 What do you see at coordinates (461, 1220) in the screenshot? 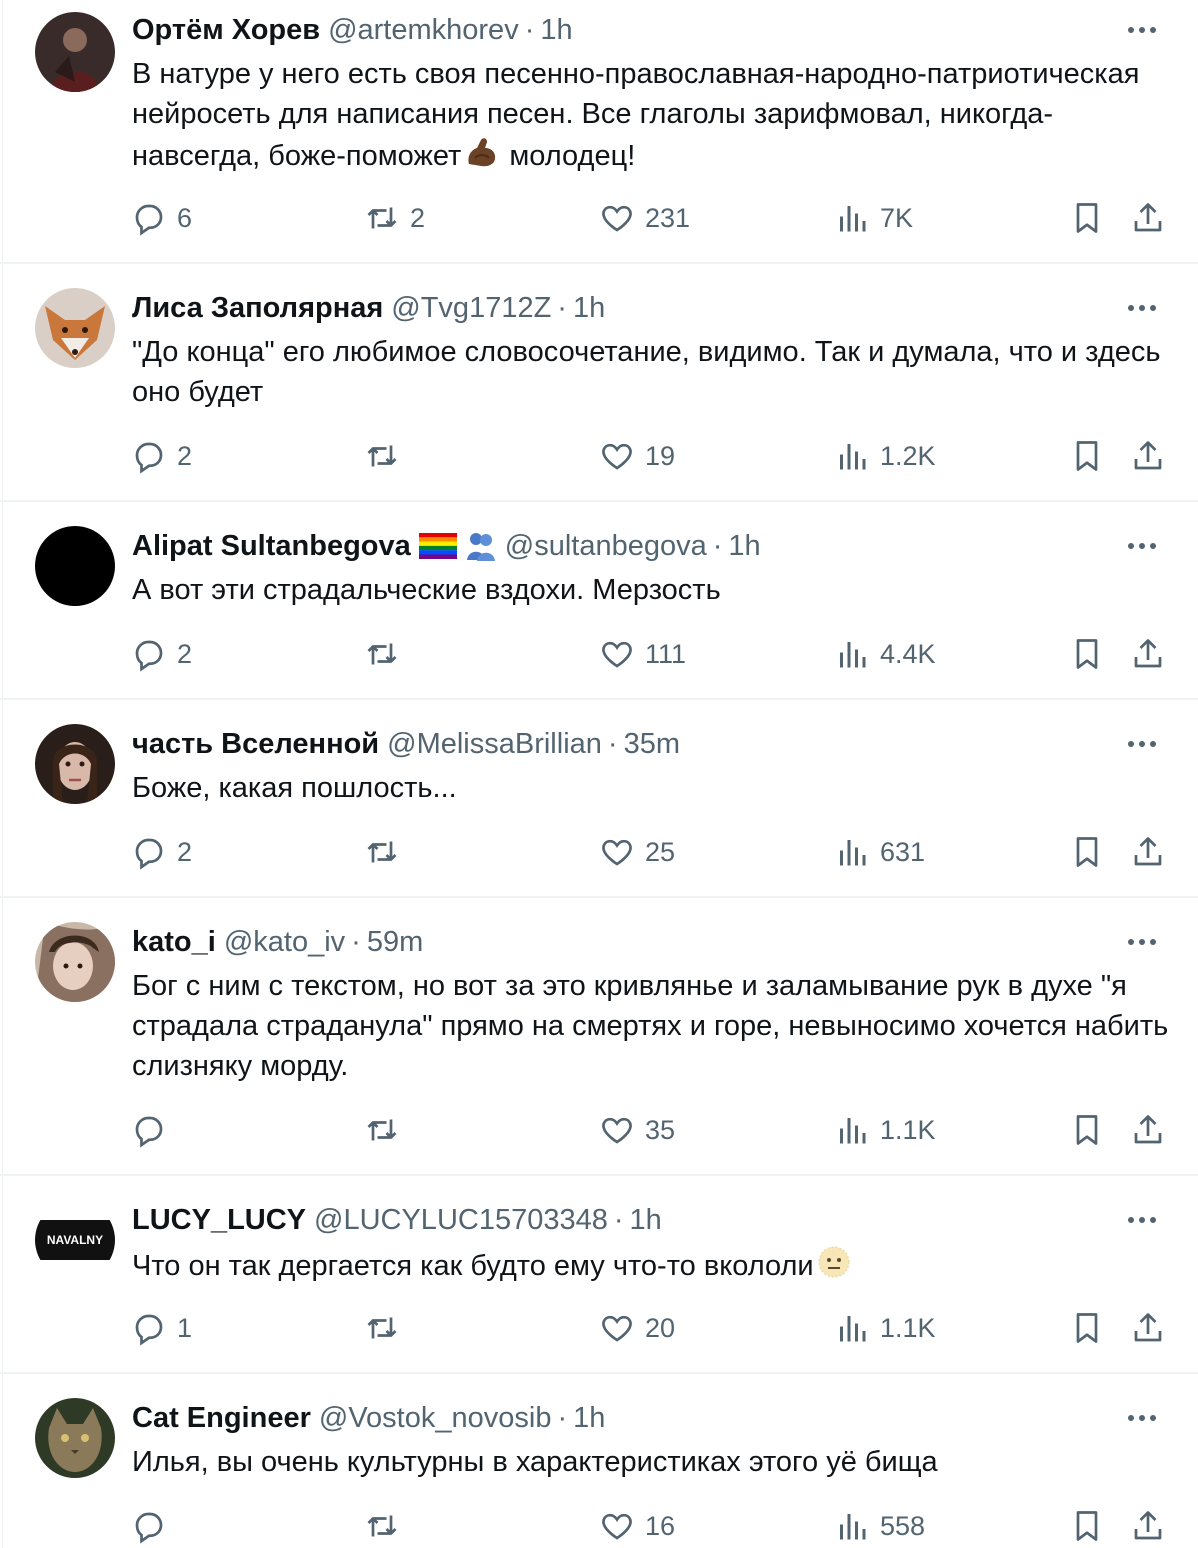
I see `author-handle: @LUCYLUC15703348` at bounding box center [461, 1220].